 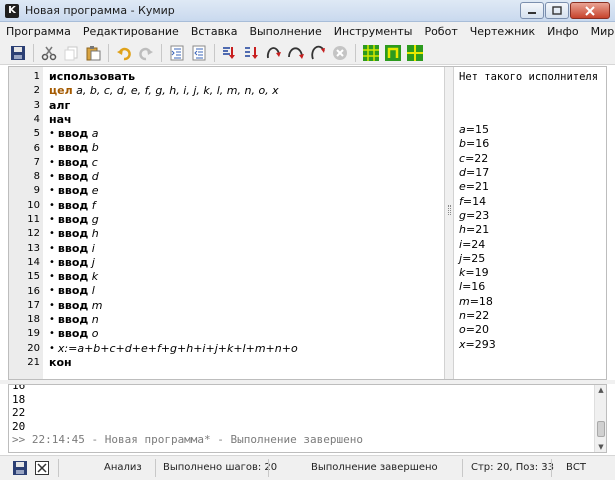 I want to click on close-tab-icon, so click(x=42, y=468).